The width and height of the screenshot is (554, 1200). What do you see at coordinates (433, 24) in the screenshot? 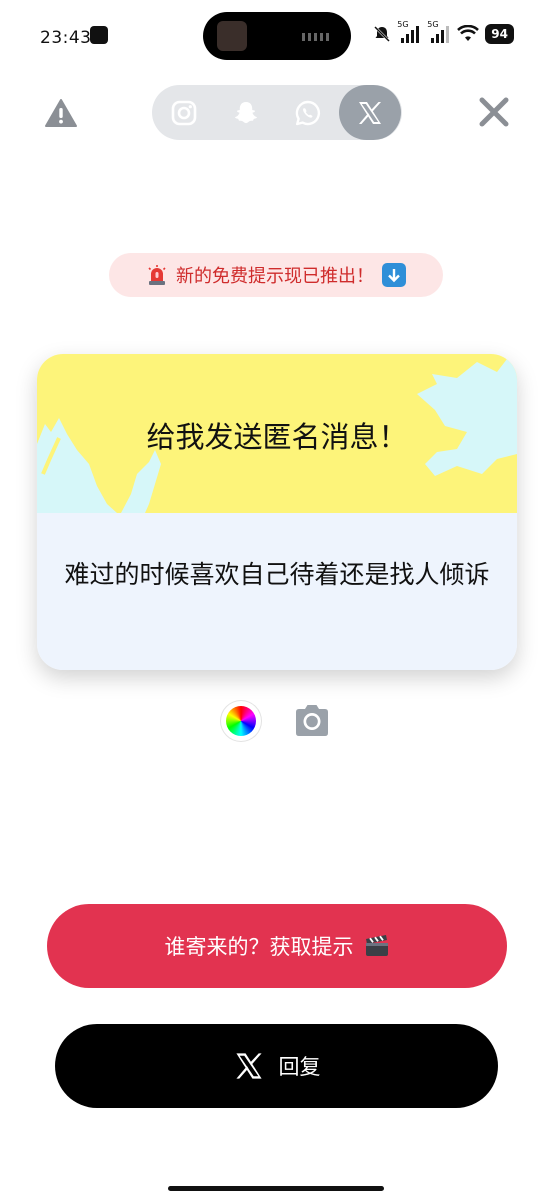
I see `network-label-2: 5G` at bounding box center [433, 24].